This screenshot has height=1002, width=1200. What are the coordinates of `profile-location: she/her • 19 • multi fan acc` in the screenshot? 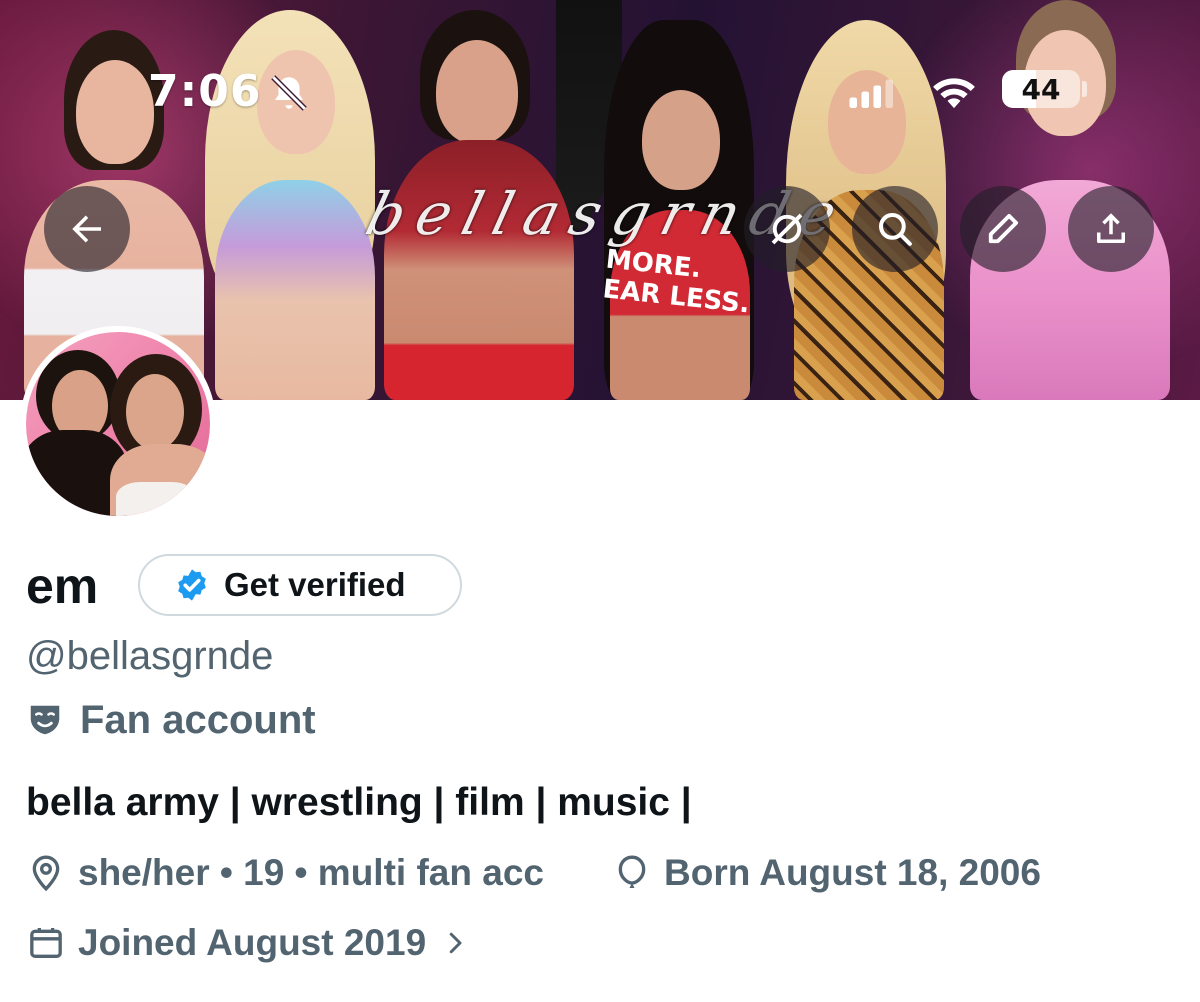 It's located at (285, 873).